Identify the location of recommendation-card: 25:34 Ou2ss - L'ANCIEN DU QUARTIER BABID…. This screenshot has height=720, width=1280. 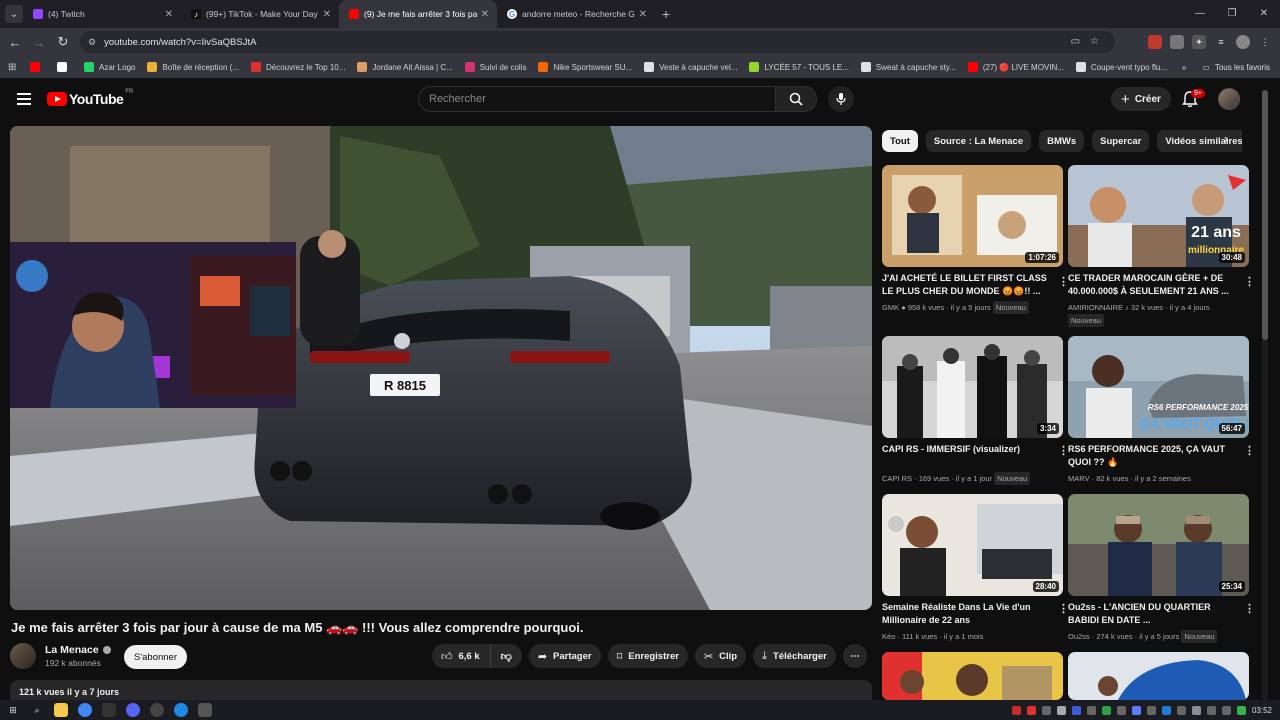
(1161, 568).